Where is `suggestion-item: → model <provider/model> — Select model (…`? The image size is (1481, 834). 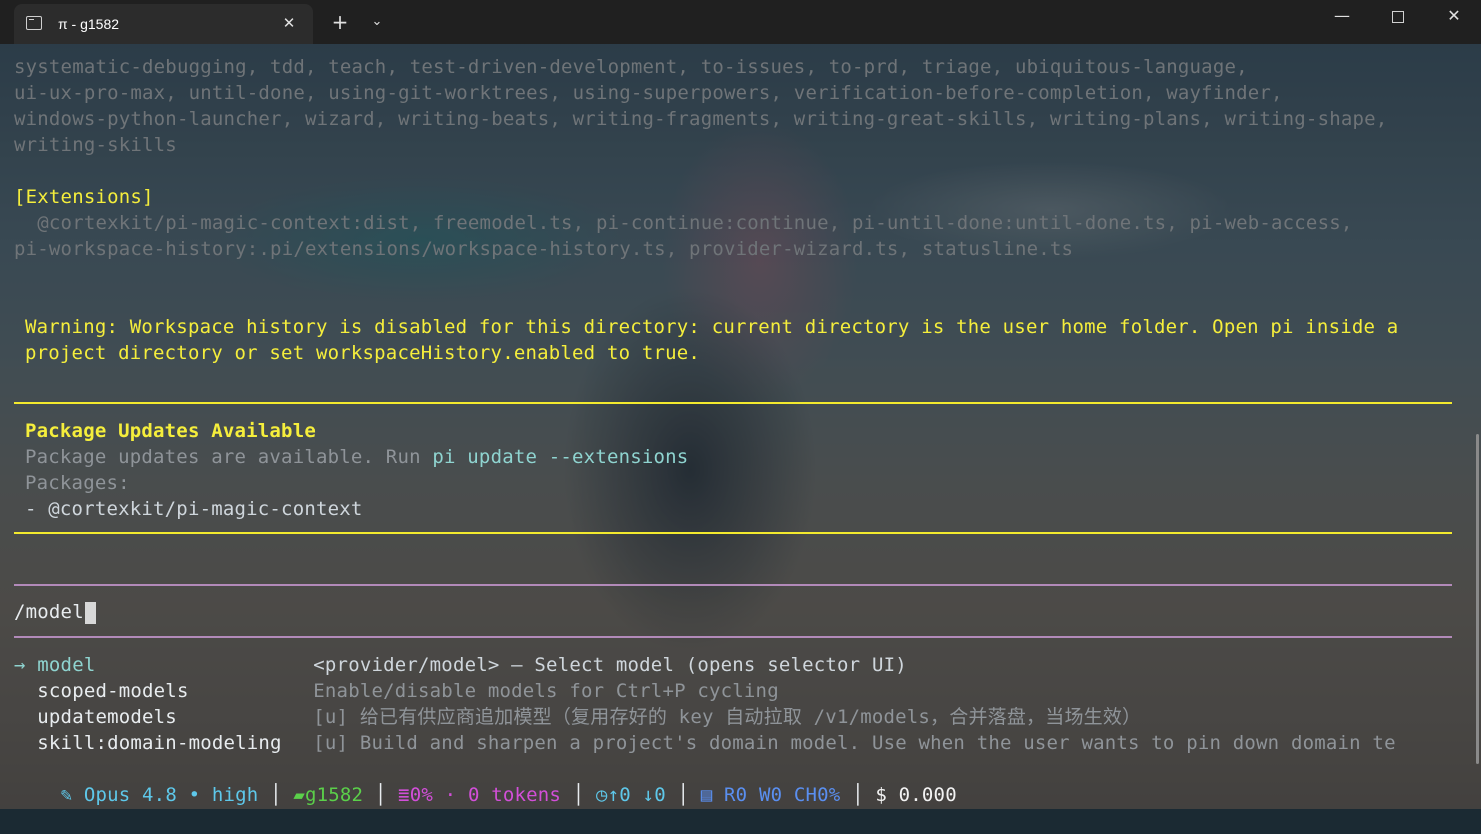
suggestion-item: → model <provider/model> — Select model (… is located at coordinates (460, 665).